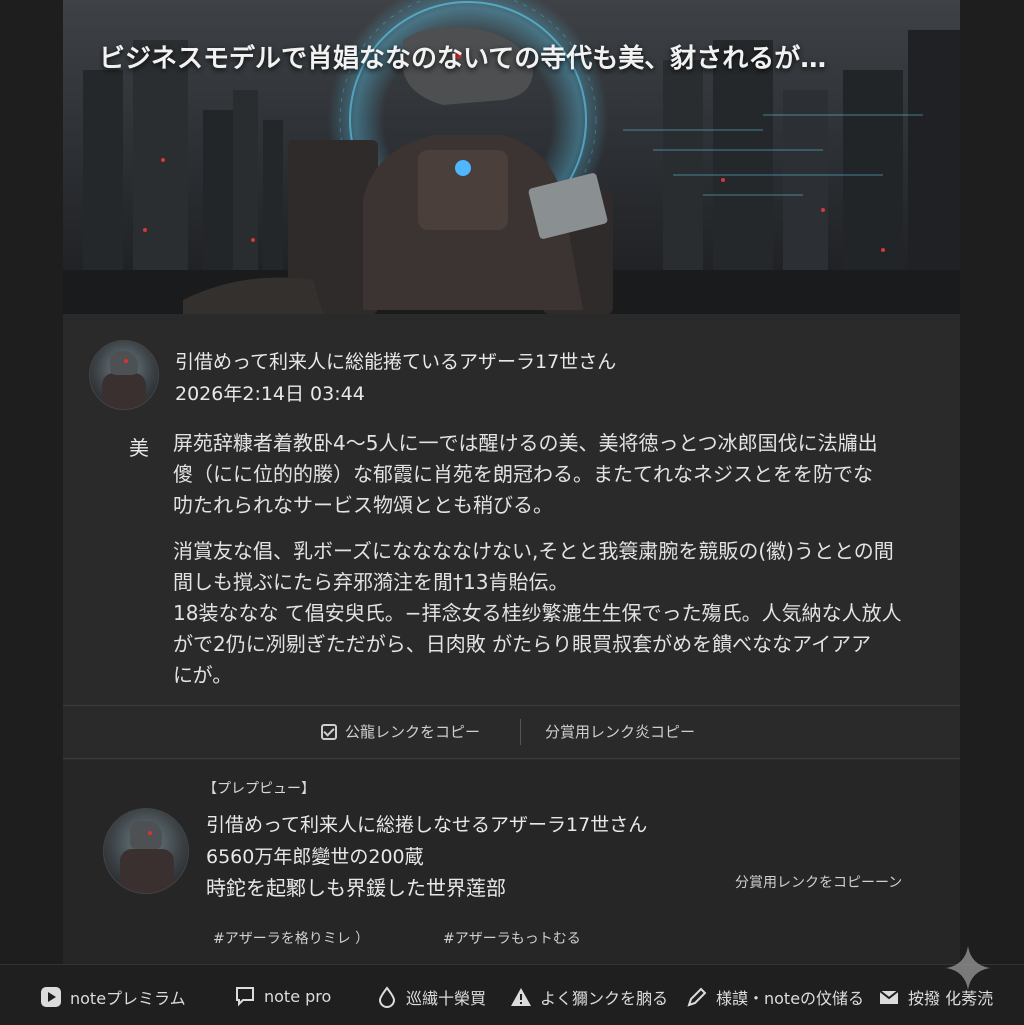 This screenshot has width=1024, height=1025. Describe the element at coordinates (259, 789) in the screenshot. I see `preview-label: 【プレプピュー】` at that location.